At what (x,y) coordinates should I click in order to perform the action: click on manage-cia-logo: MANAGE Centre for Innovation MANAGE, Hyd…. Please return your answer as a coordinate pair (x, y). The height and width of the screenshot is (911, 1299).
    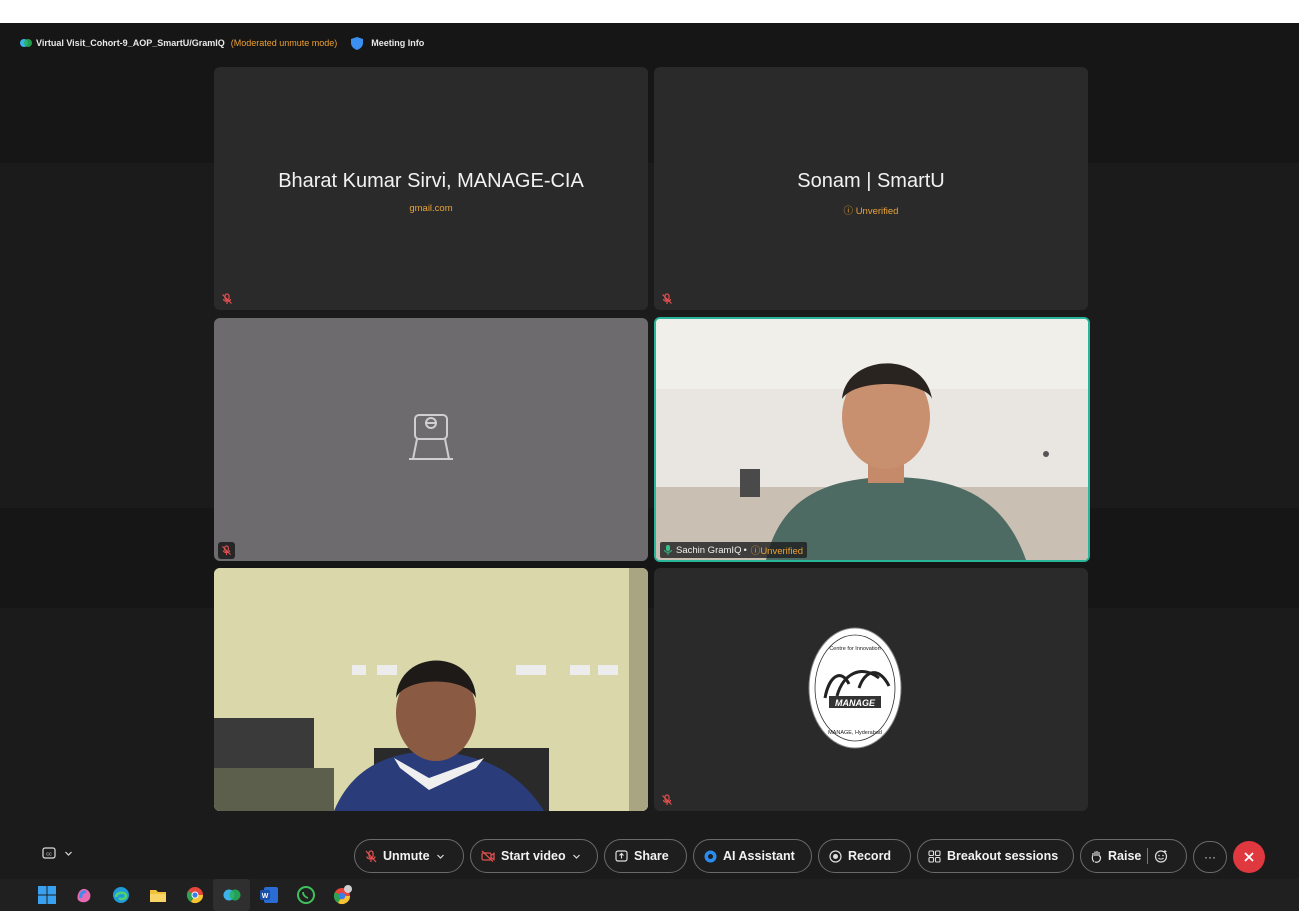
    Looking at the image, I should click on (855, 688).